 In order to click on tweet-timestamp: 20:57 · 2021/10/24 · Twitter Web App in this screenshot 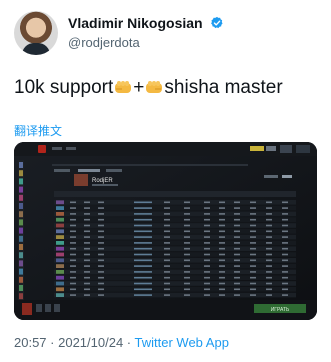, I will do `click(121, 342)`.